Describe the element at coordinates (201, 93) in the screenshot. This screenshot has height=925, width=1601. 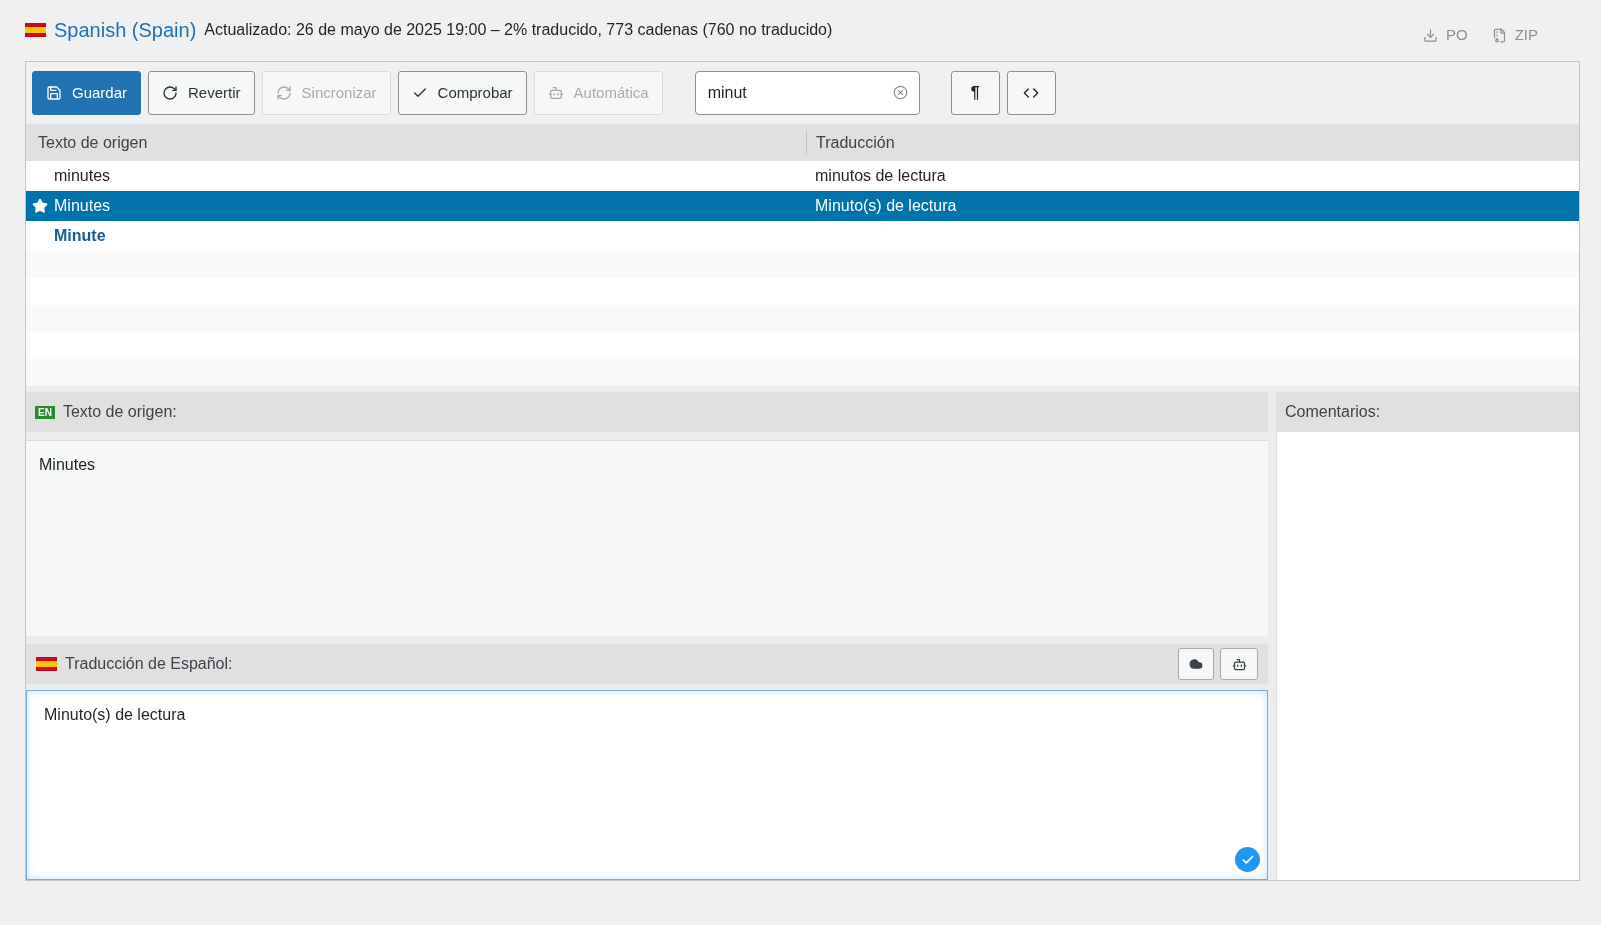
I see `toolbar-button: Revertir` at that location.